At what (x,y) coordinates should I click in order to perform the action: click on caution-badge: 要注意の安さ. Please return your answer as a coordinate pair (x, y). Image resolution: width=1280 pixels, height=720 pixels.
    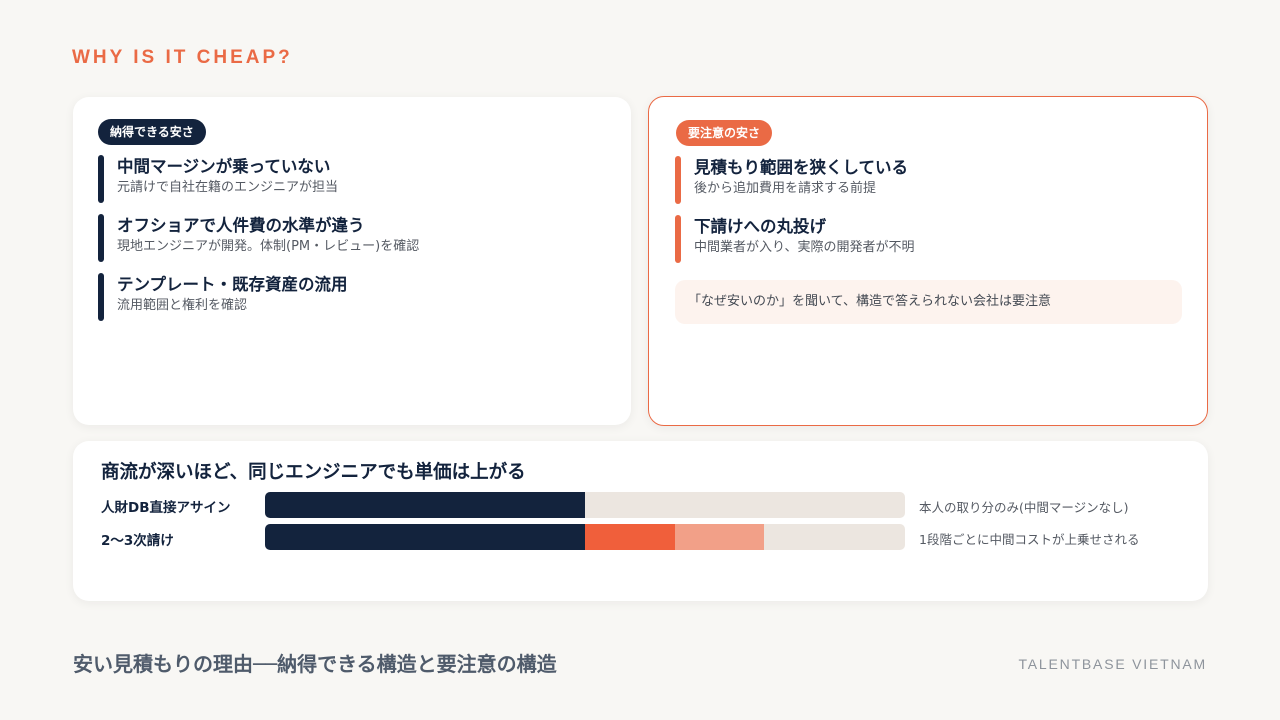
    Looking at the image, I should click on (724, 133).